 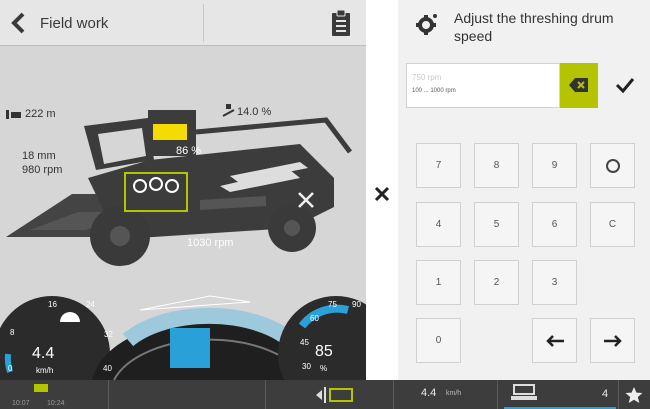 What do you see at coordinates (304, 342) in the screenshot?
I see `engine-scale-label: 45` at bounding box center [304, 342].